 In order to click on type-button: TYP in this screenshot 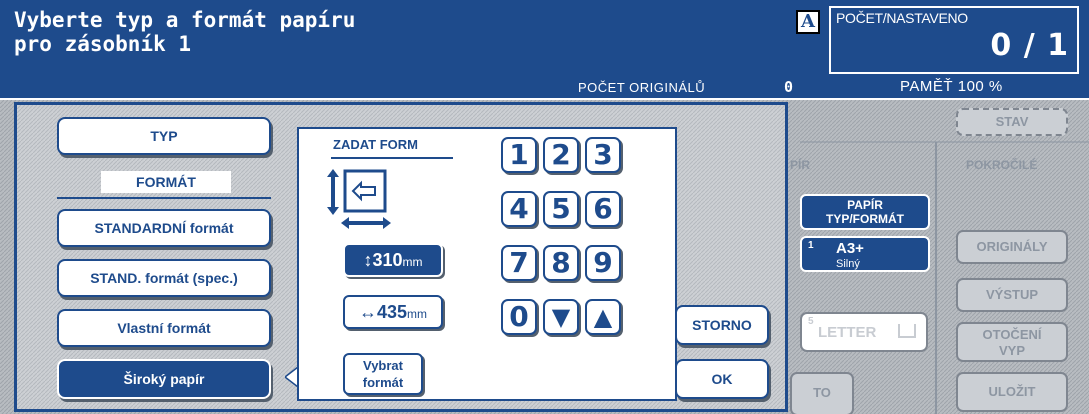, I will do `click(164, 136)`.